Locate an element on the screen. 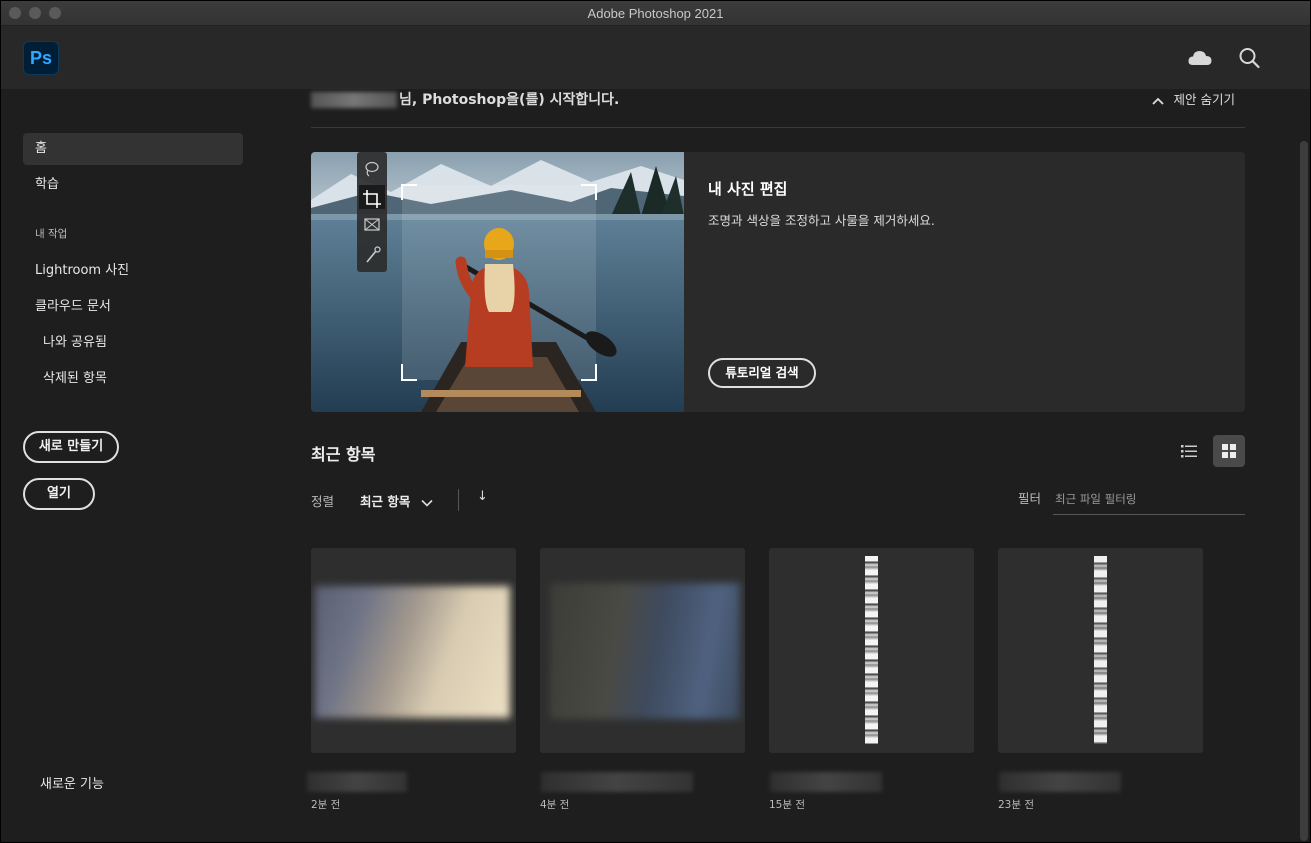  find-tutorials-button: 튜토리얼 검색 is located at coordinates (762, 373).